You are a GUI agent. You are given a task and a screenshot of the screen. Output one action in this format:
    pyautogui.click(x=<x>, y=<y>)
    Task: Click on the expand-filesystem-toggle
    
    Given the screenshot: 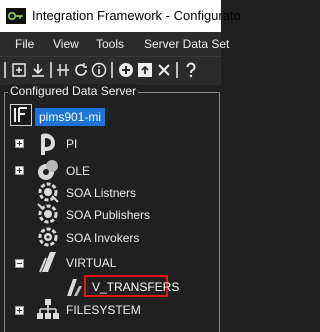 What is the action you would take?
    pyautogui.click(x=19, y=310)
    